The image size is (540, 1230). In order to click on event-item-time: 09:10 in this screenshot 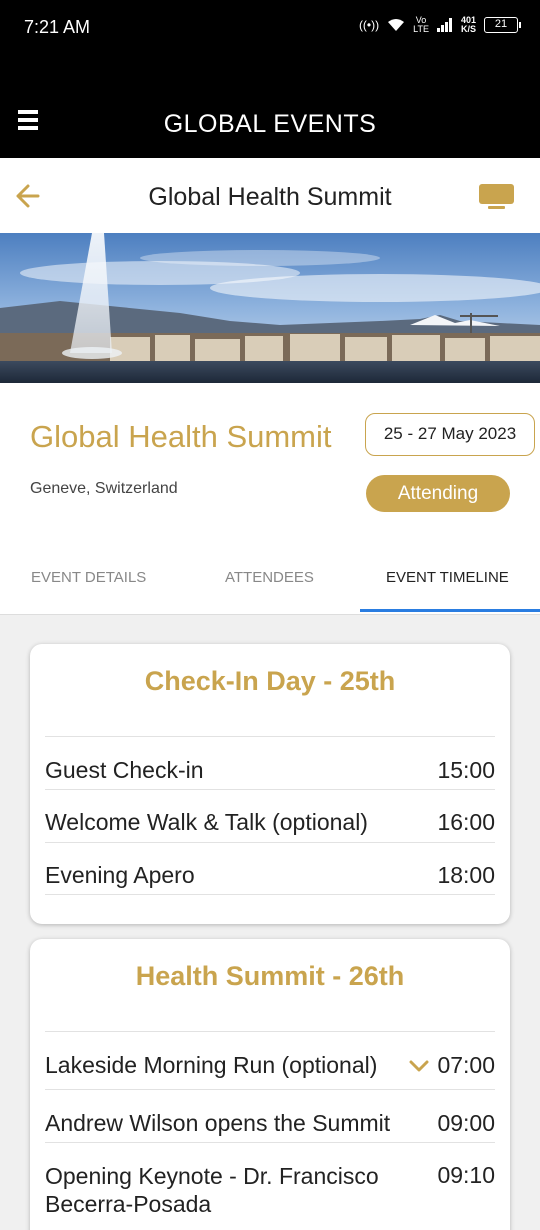, I will do `click(466, 1175)`.